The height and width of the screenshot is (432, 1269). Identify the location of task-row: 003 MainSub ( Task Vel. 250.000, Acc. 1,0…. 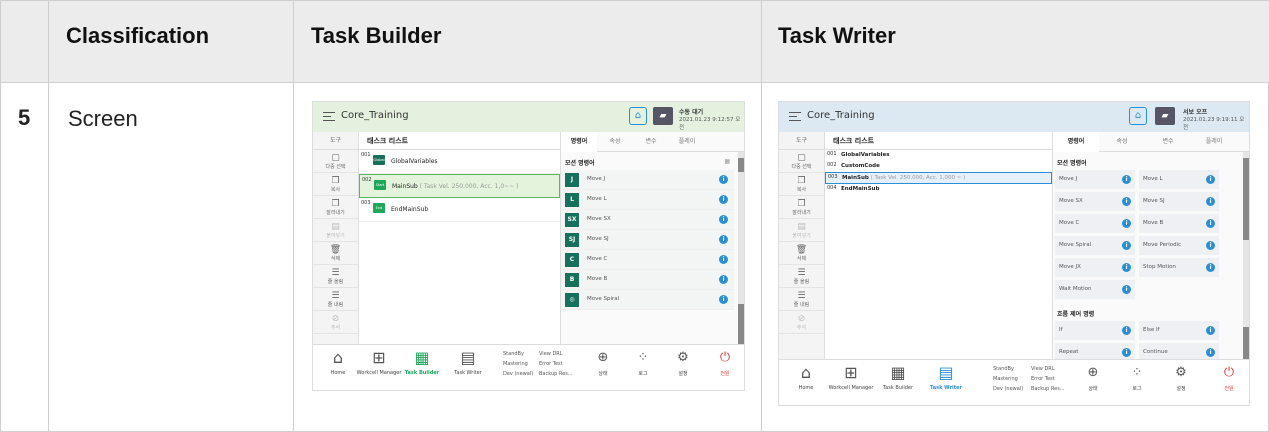
(938, 178).